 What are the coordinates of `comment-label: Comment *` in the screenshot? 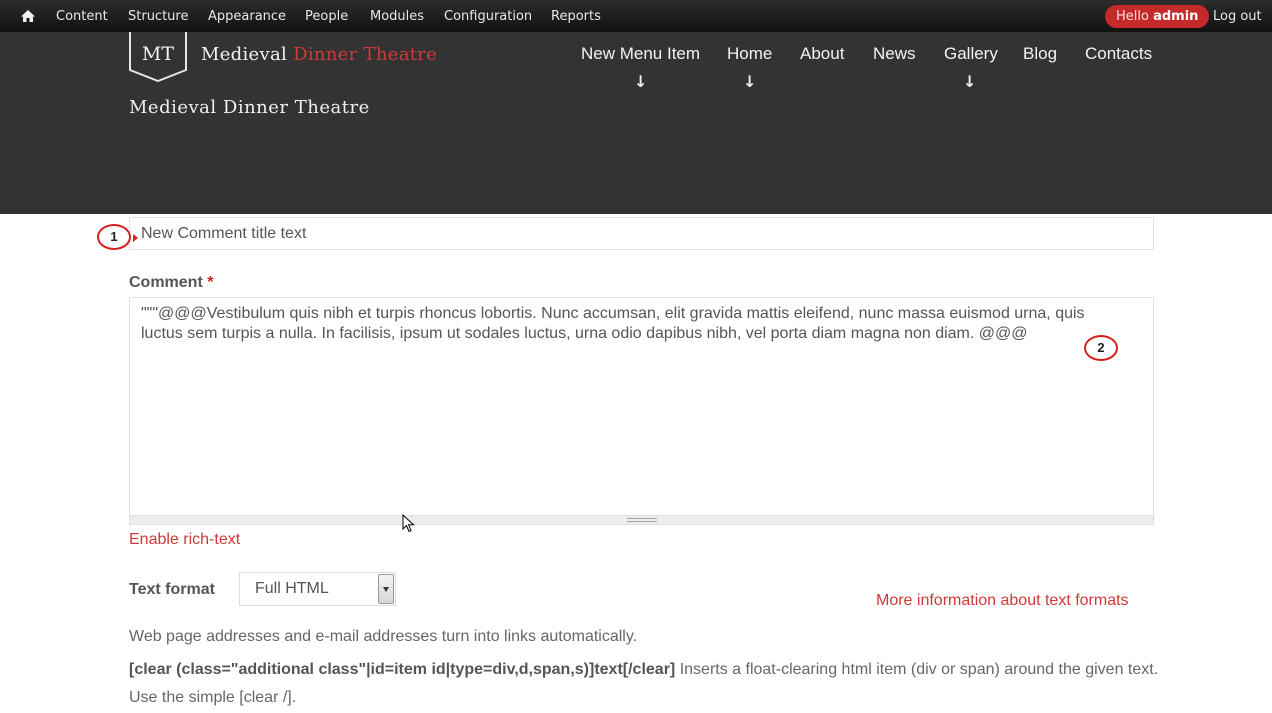 It's located at (171, 283).